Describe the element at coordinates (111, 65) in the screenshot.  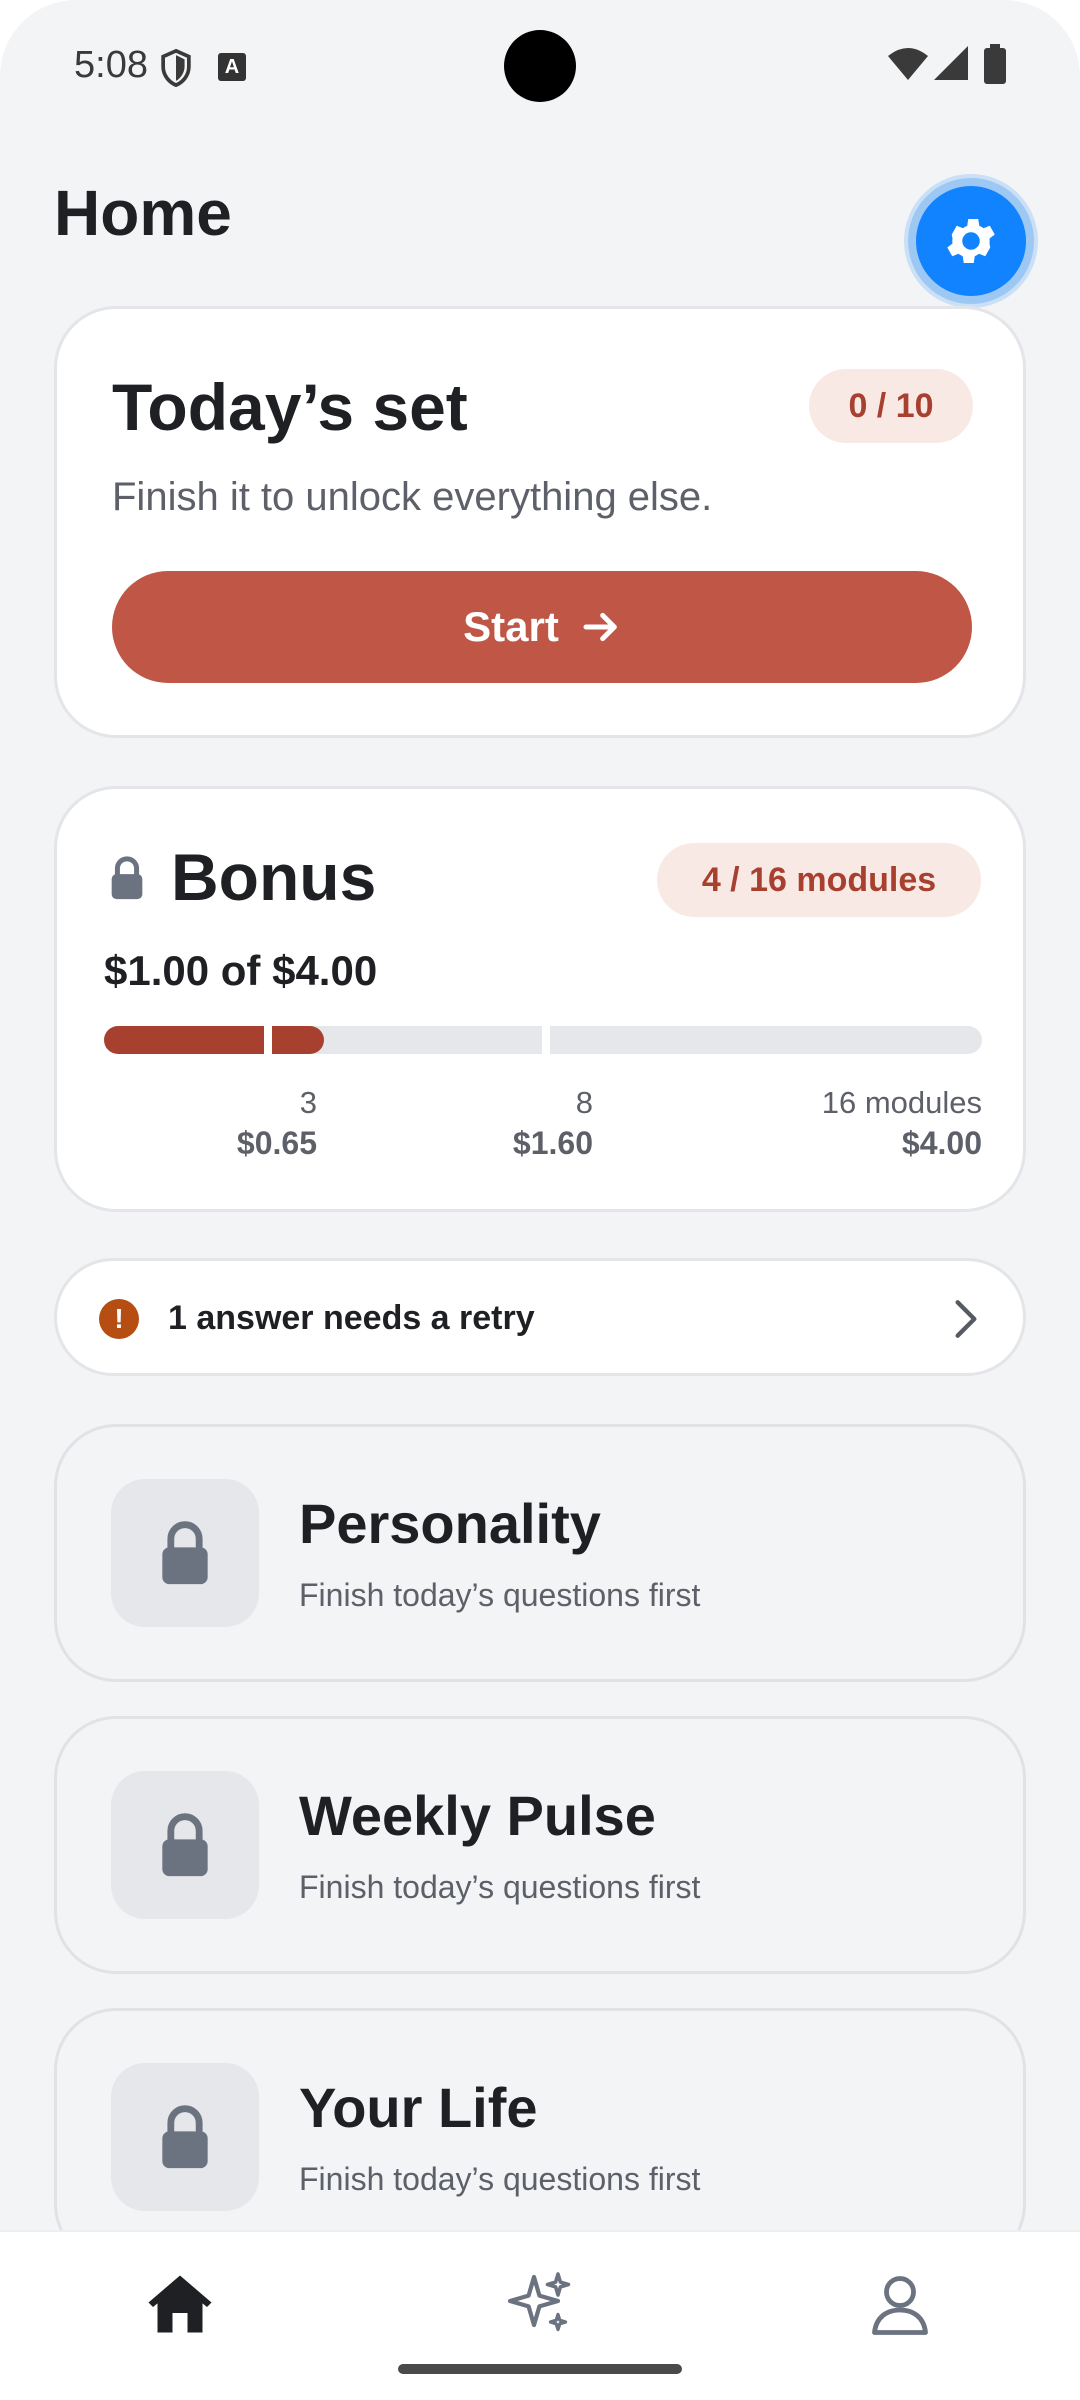
I see `status-time: 5:08` at that location.